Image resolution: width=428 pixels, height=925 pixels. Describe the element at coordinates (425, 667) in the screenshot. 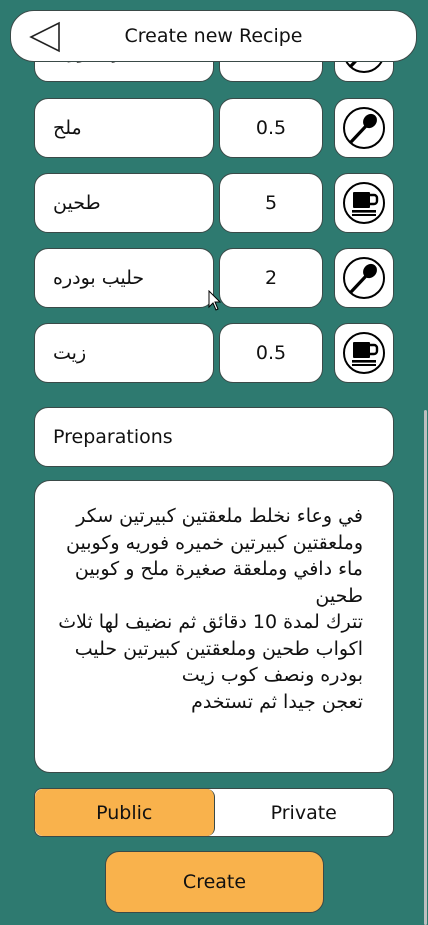

I see `scrollbar` at that location.